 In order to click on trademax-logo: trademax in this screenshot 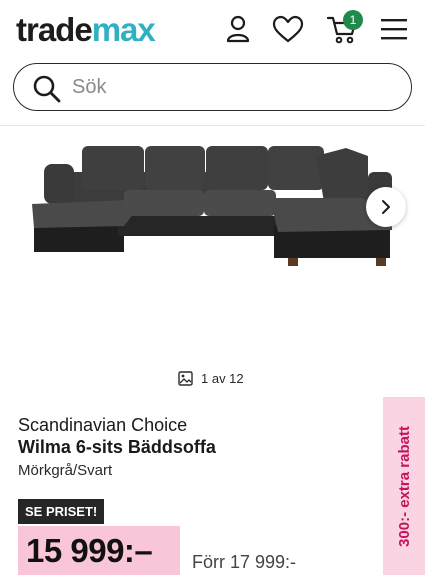, I will do `click(86, 30)`.